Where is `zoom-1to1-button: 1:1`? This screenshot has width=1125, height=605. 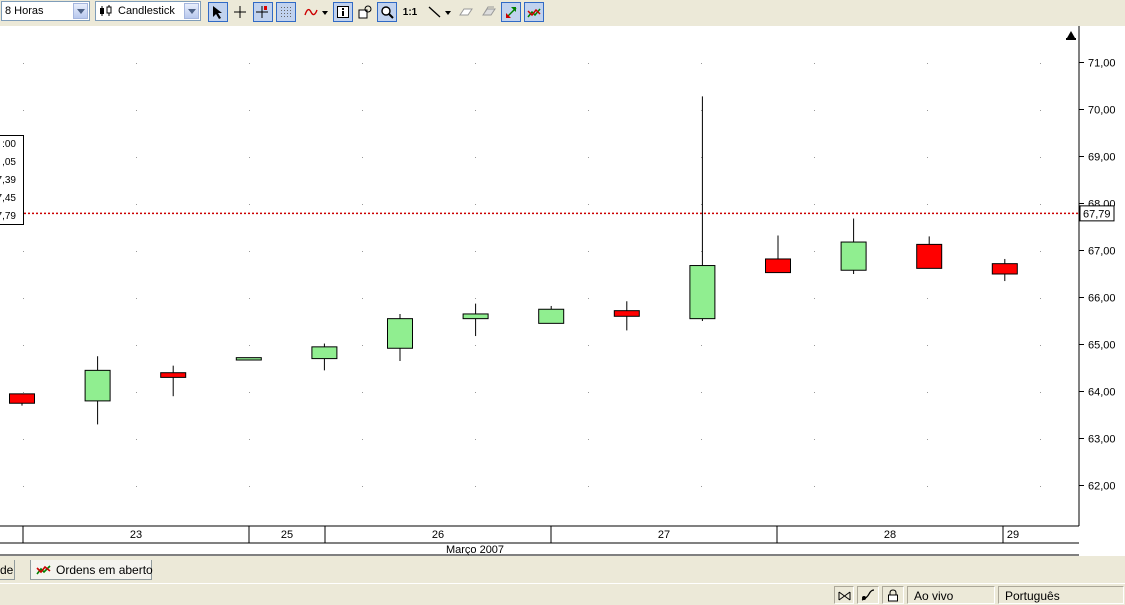
zoom-1to1-button: 1:1 is located at coordinates (410, 12).